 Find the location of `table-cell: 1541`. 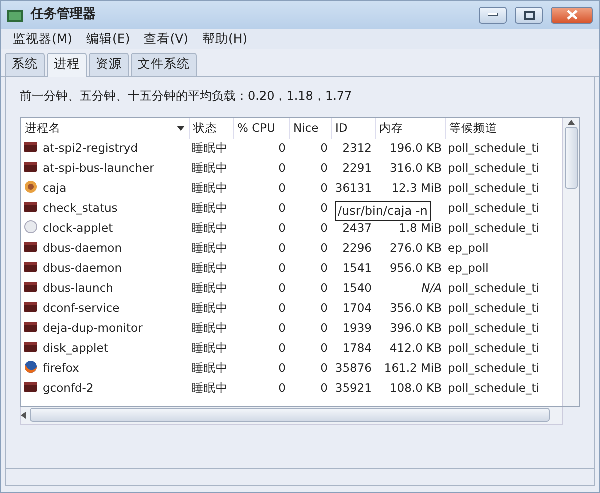

table-cell: 1541 is located at coordinates (357, 268).